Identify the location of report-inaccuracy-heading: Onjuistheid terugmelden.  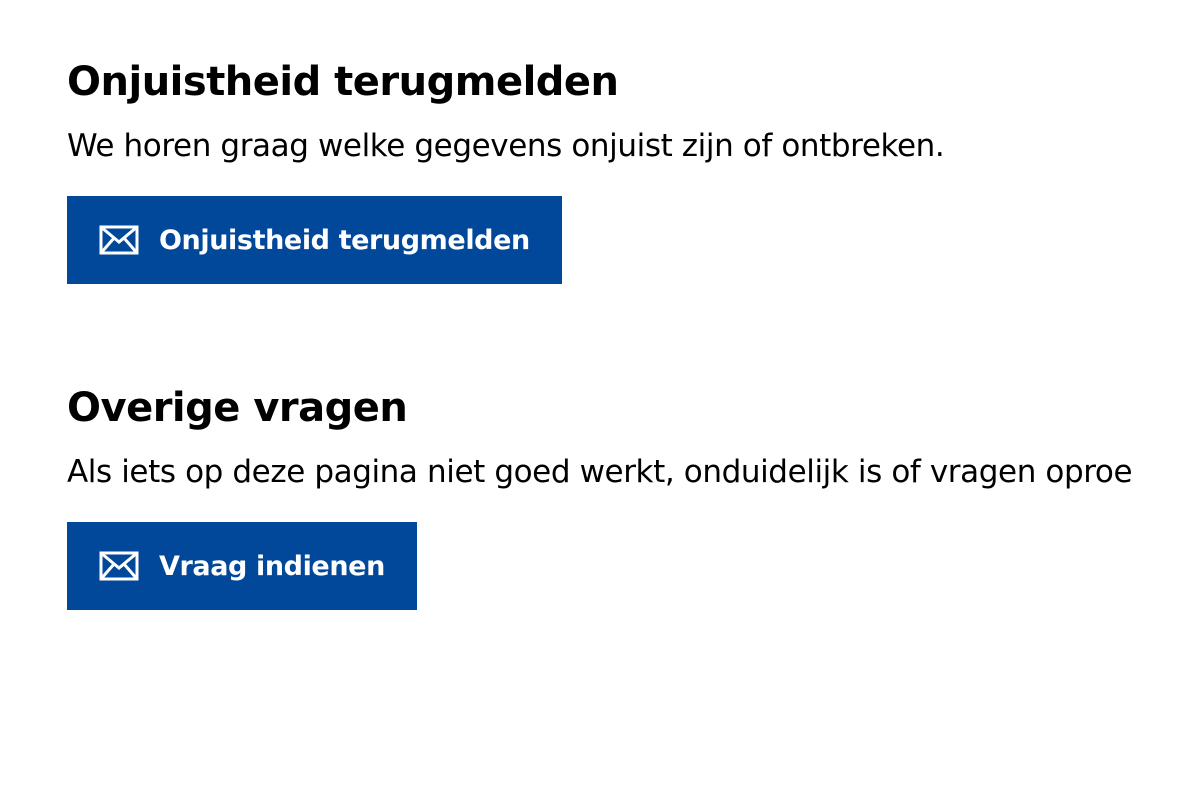
(343, 82).